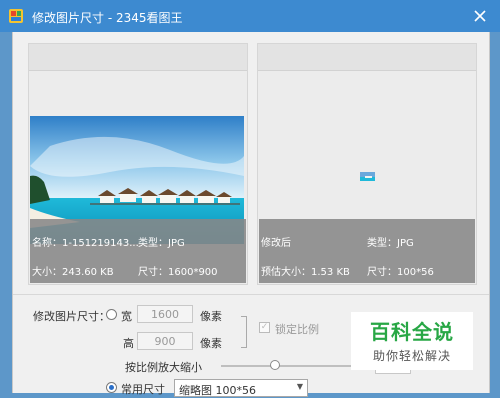 The image size is (500, 398). I want to click on modified-type: 类型：JPG, so click(390, 243).